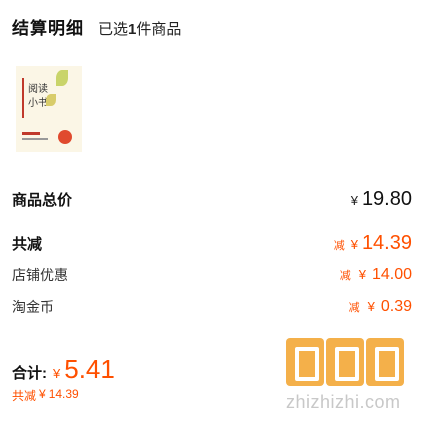 The width and height of the screenshot is (442, 424). I want to click on thumbnail-text-2: 小书, so click(38, 103).